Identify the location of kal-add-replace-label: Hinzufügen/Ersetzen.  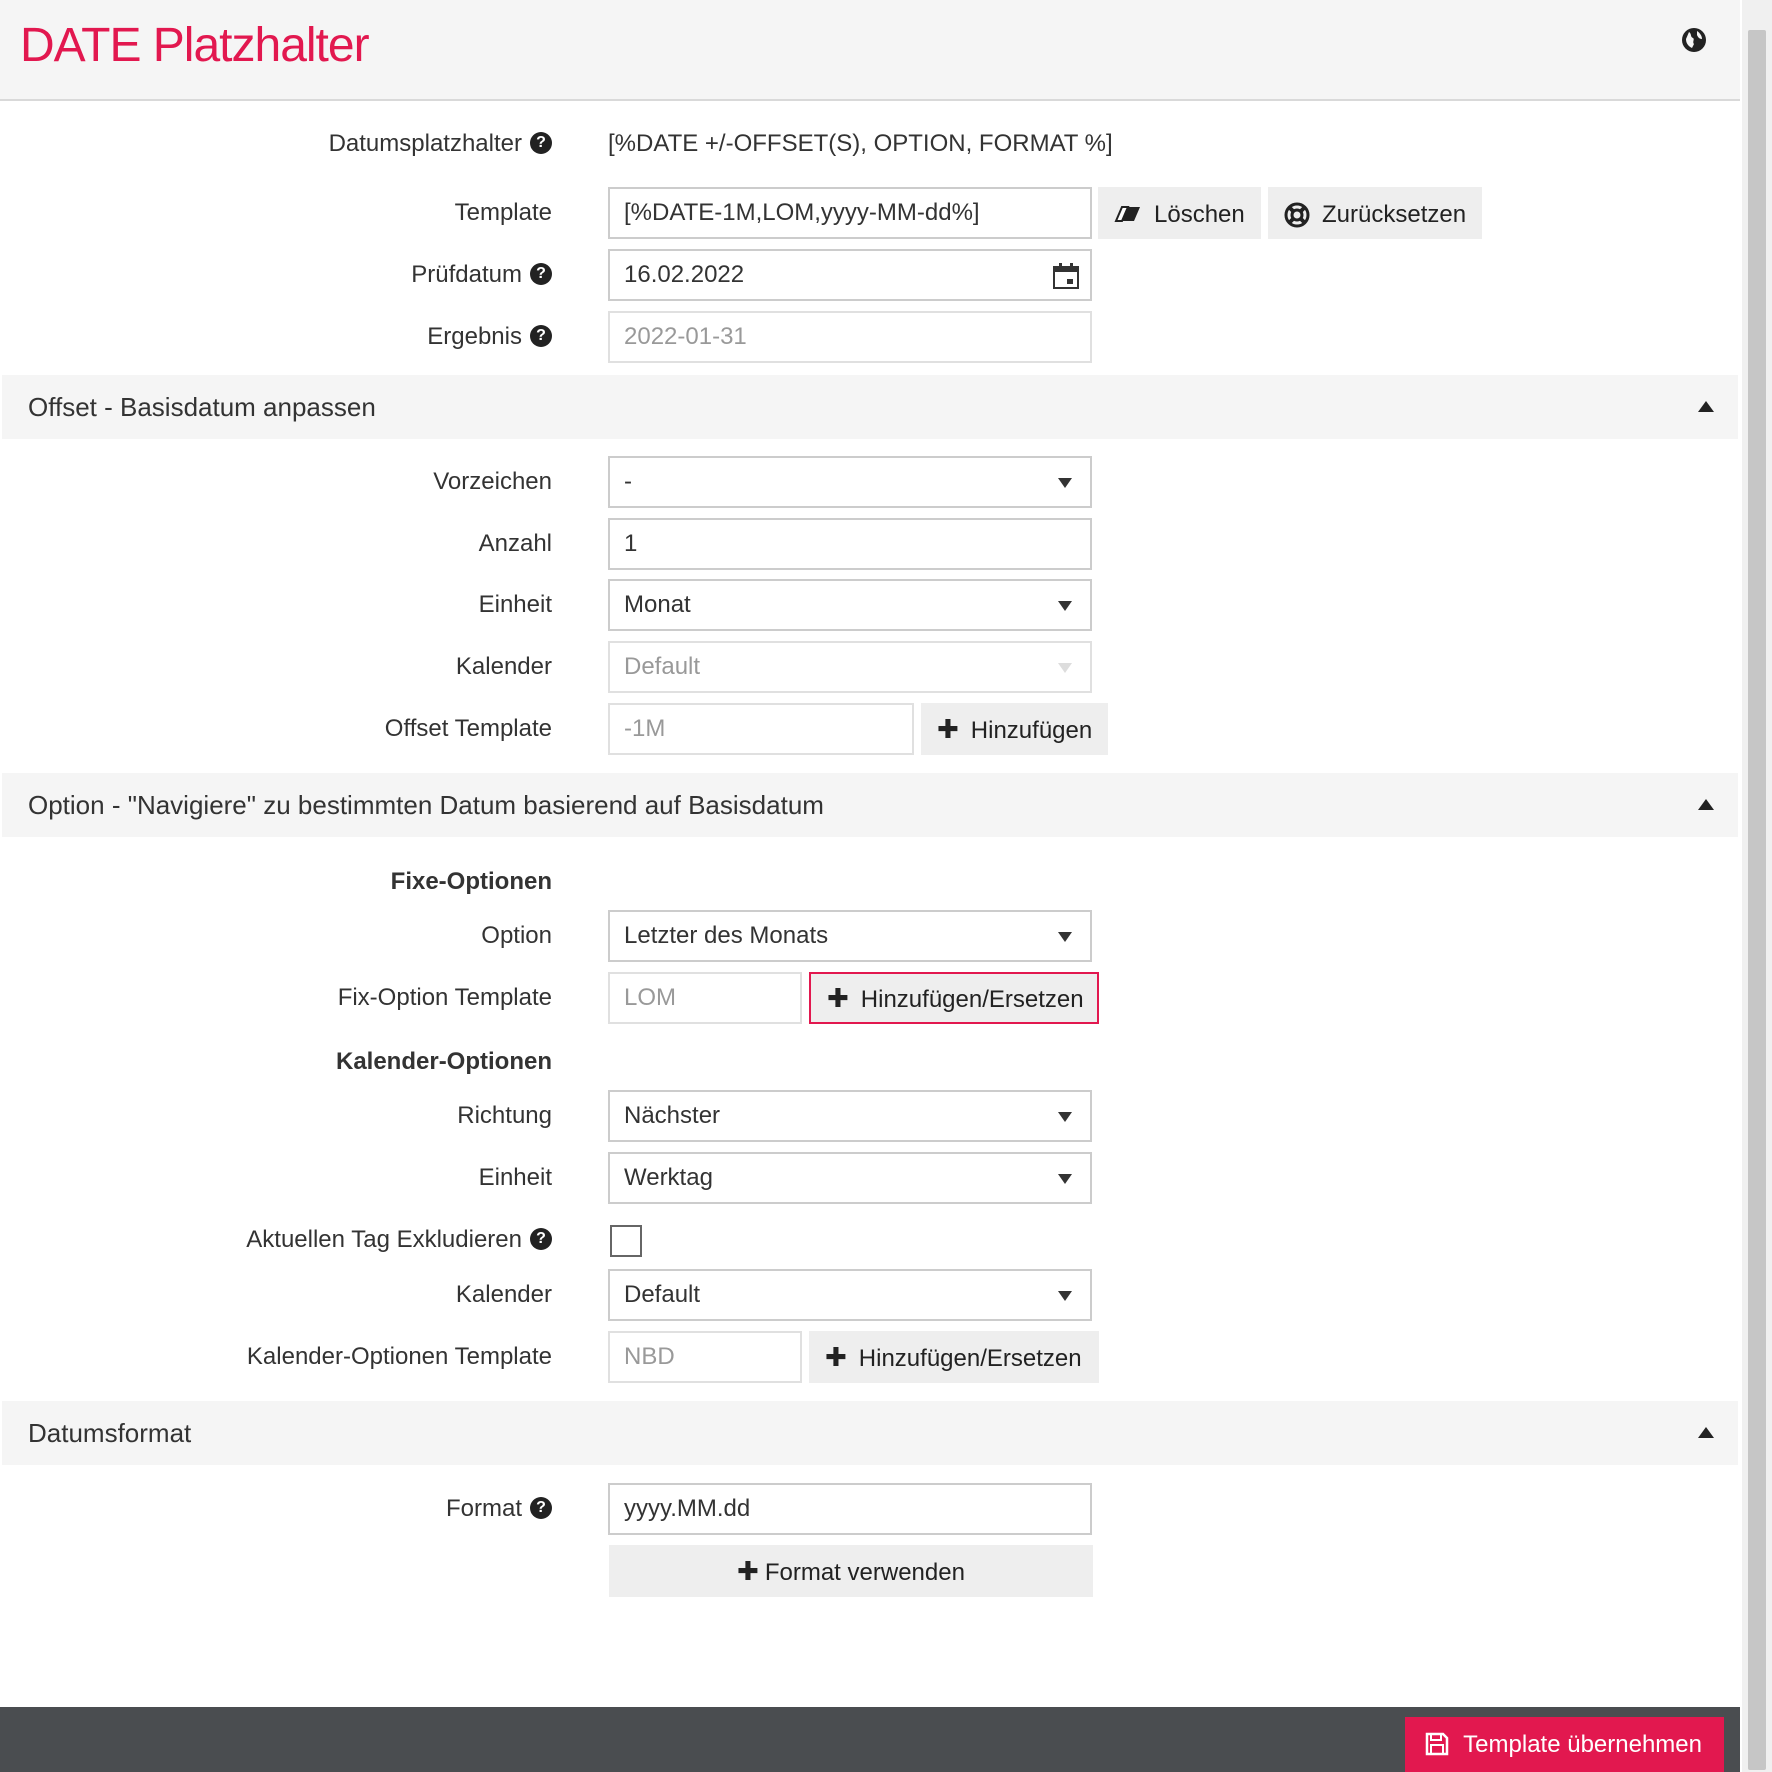
(970, 1358).